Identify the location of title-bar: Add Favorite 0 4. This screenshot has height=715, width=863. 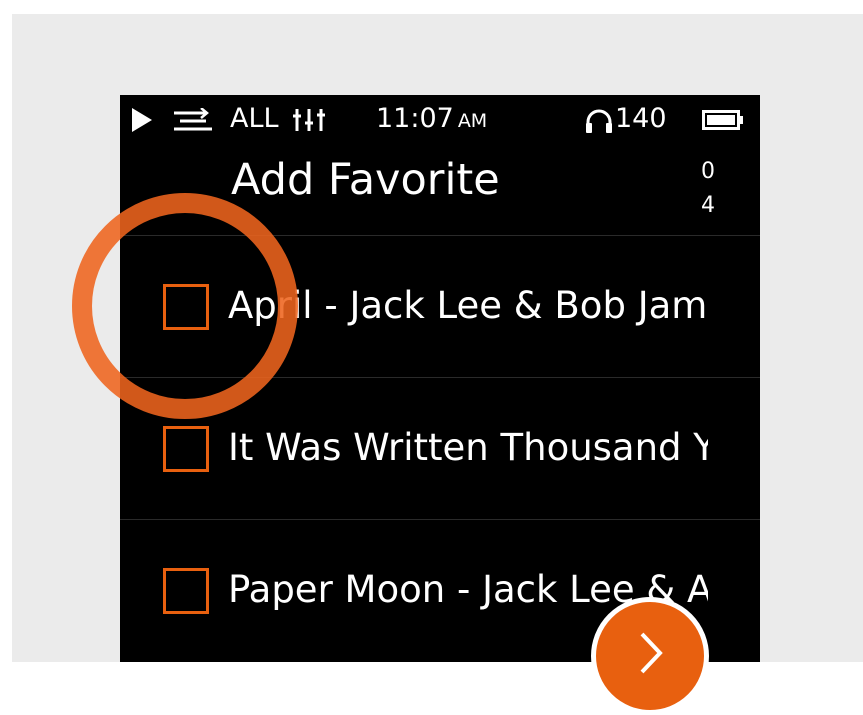
(440, 189).